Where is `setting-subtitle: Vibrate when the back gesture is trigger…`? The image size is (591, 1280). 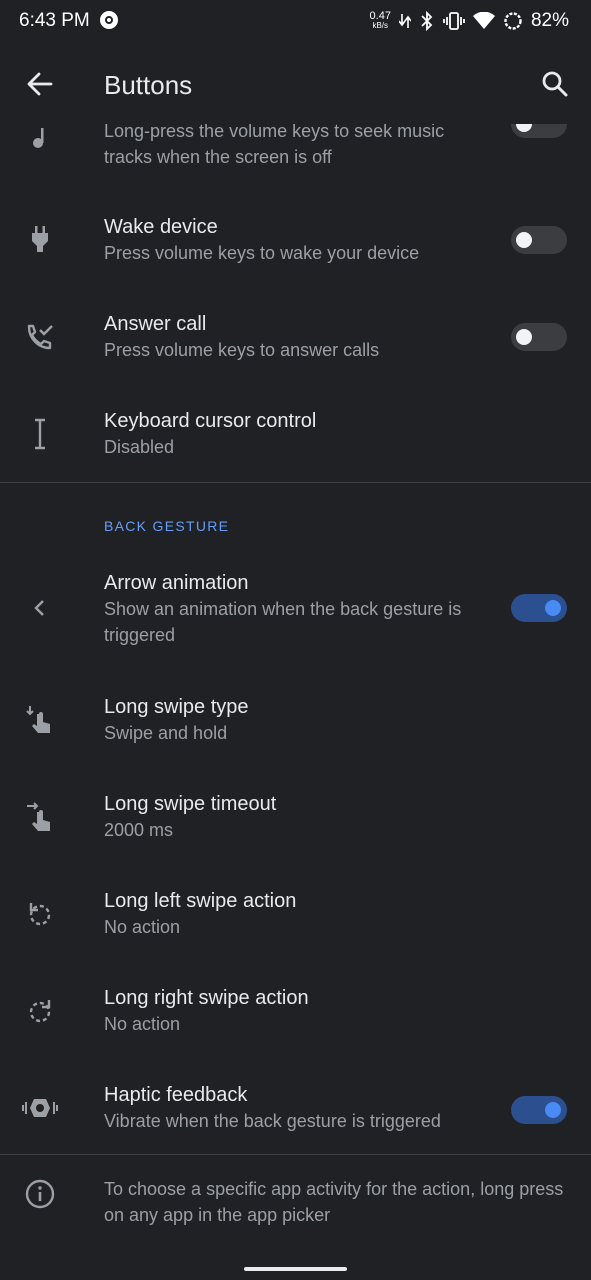
setting-subtitle: Vibrate when the back gesture is trigger… is located at coordinates (272, 1121).